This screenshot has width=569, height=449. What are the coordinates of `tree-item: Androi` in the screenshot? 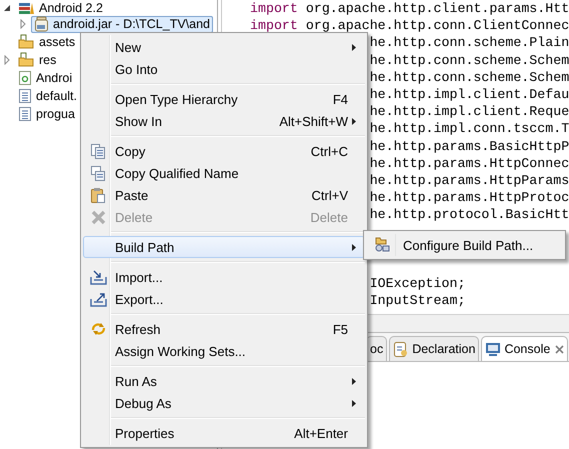 It's located at (45, 78).